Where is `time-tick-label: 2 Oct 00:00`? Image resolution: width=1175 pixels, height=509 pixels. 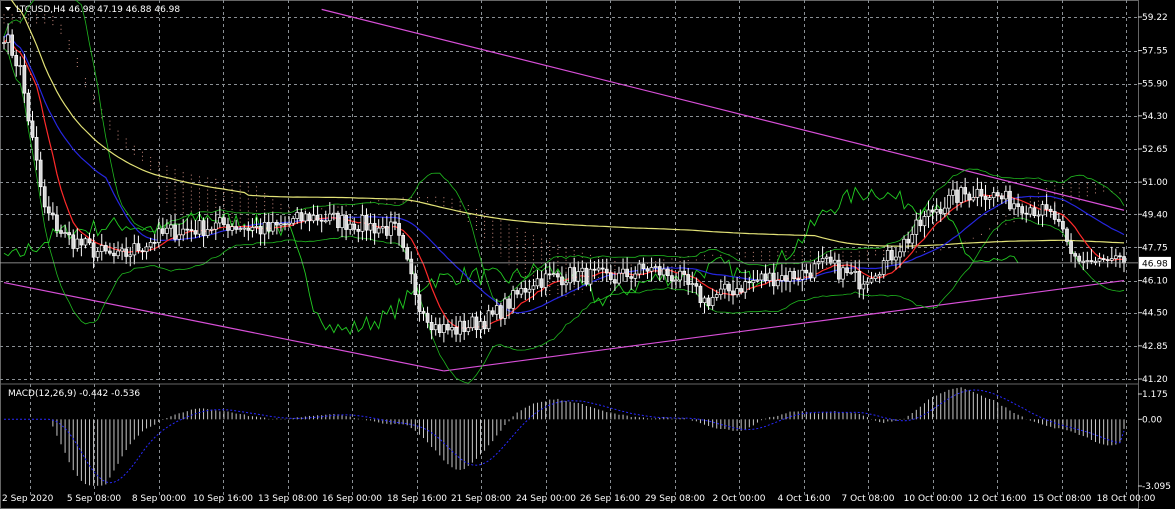 time-tick-label: 2 Oct 00:00 is located at coordinates (739, 499).